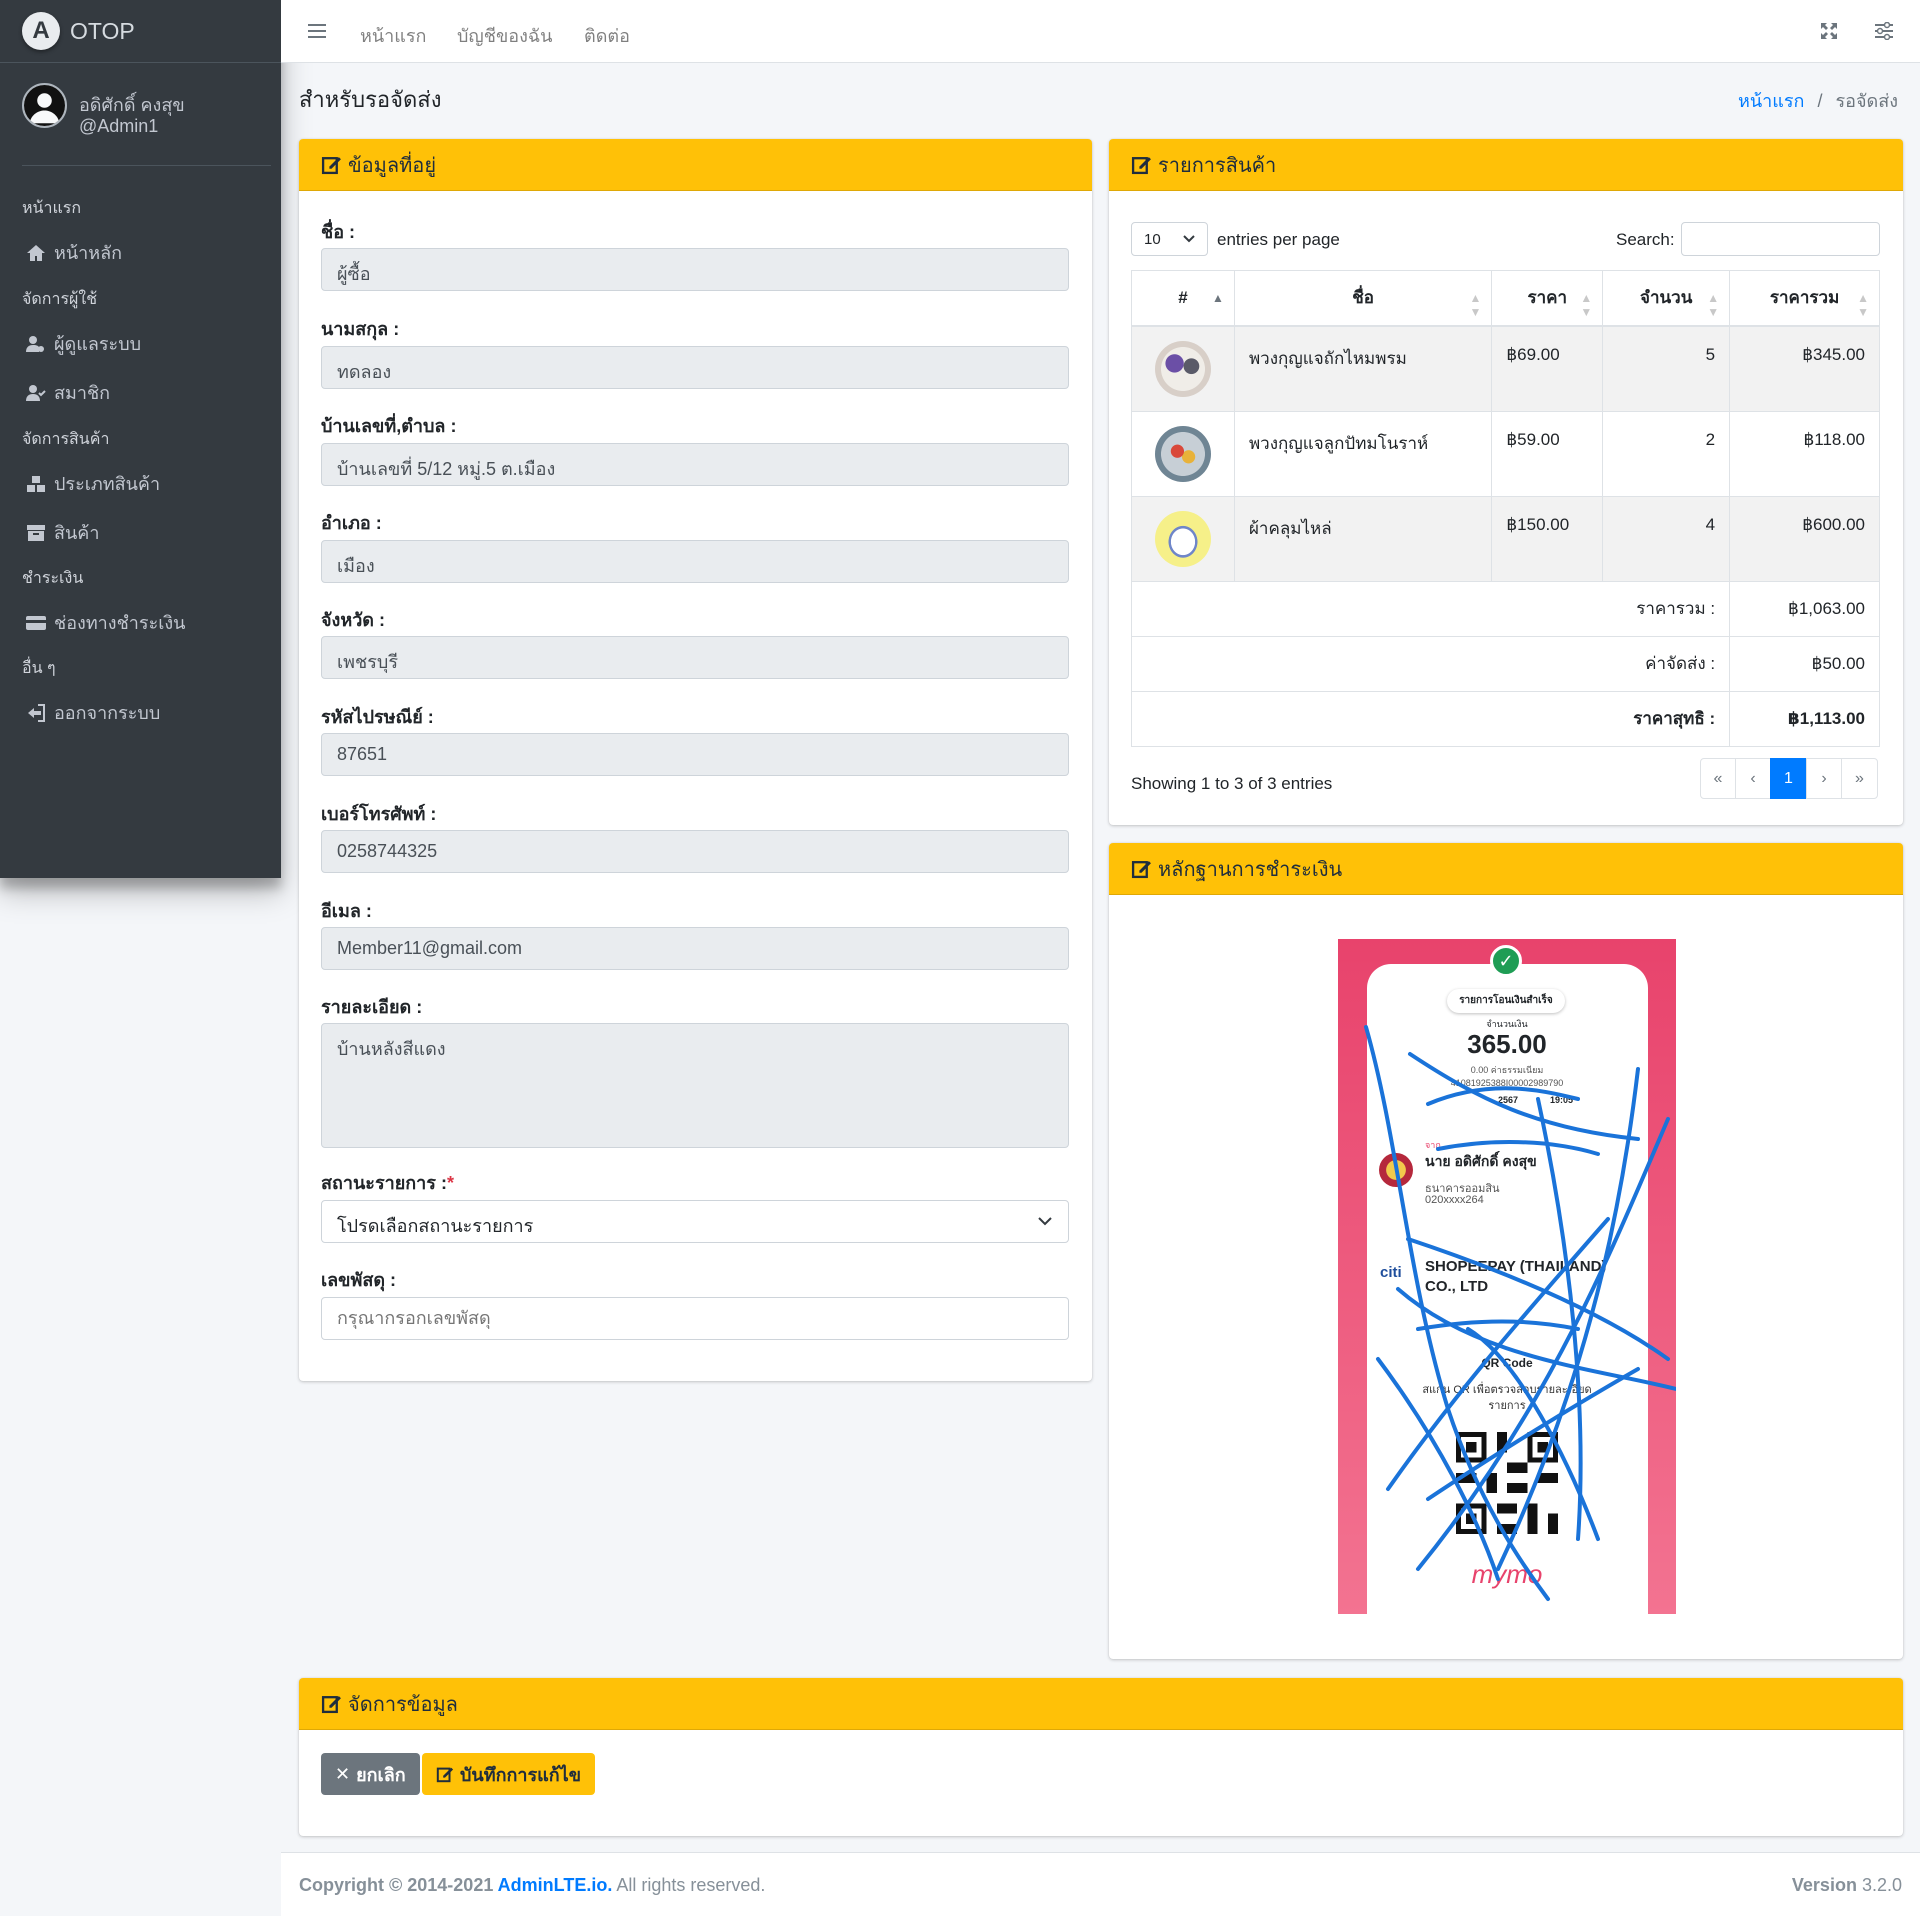  Describe the element at coordinates (36, 622) in the screenshot. I see `credit-card-icon` at that location.